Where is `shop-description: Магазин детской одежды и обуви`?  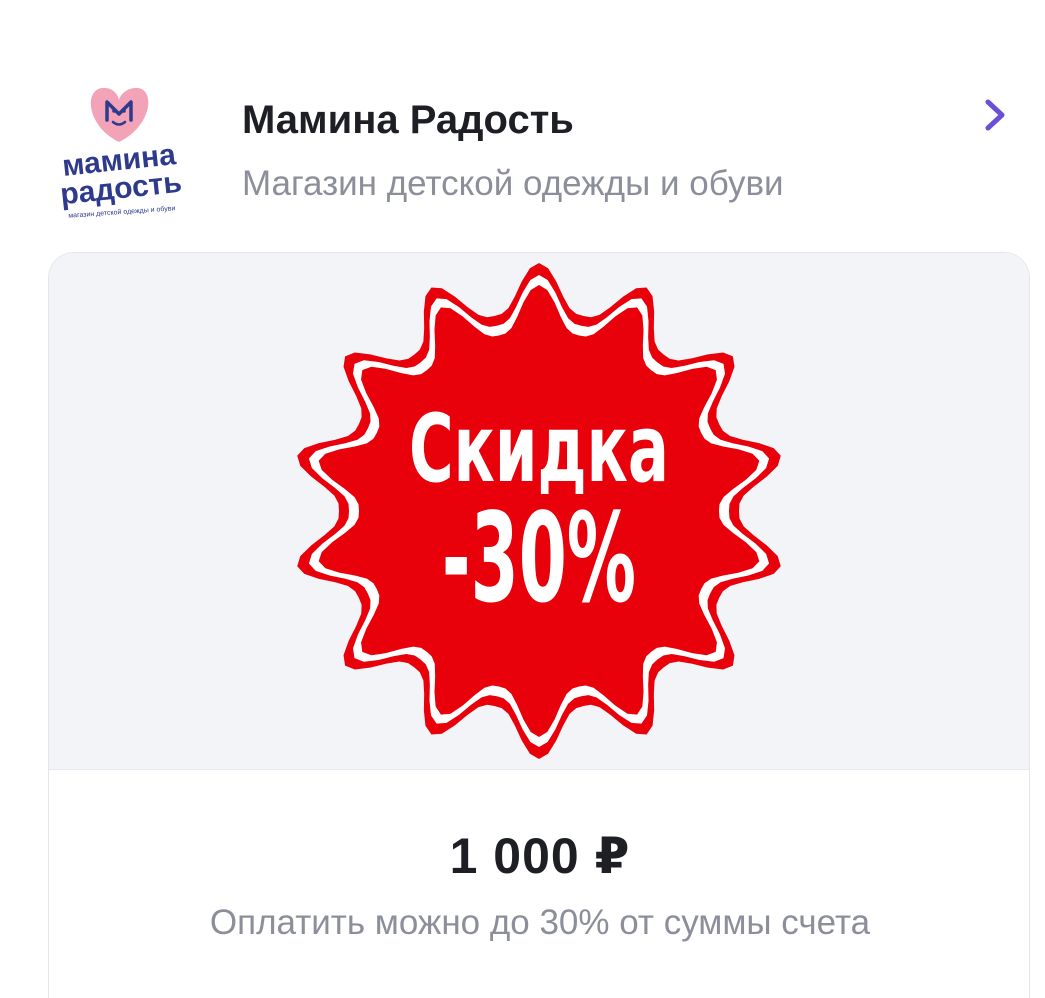 shop-description: Магазин детской одежды и обуви is located at coordinates (513, 183).